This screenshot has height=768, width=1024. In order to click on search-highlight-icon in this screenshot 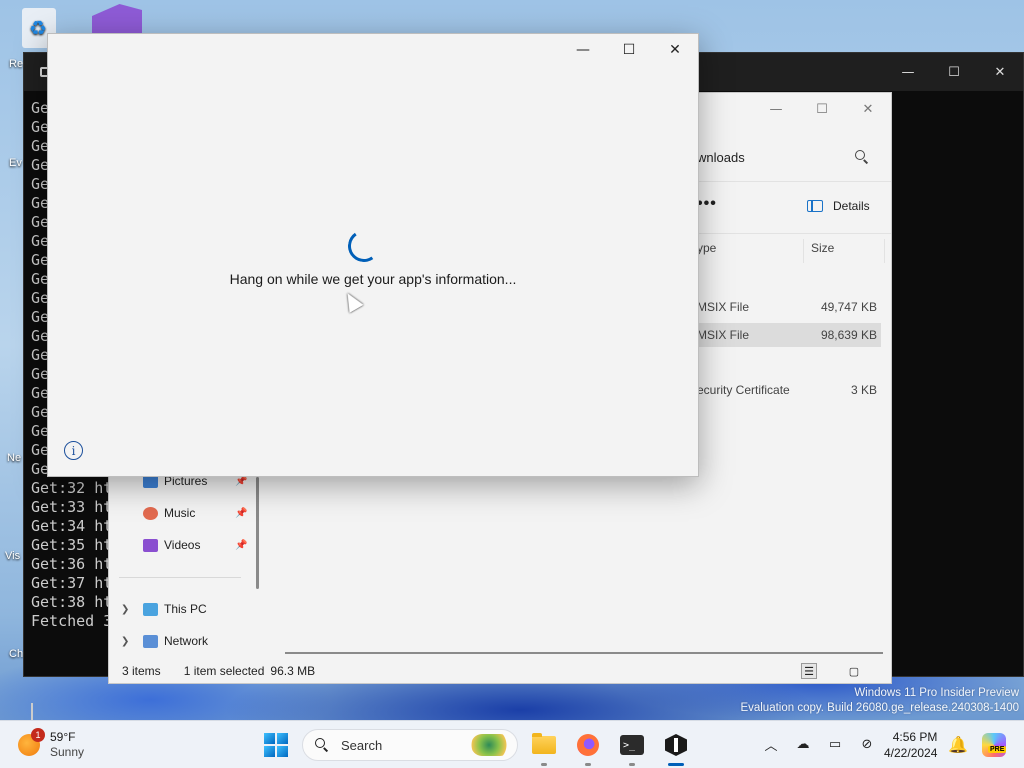, I will do `click(491, 745)`.